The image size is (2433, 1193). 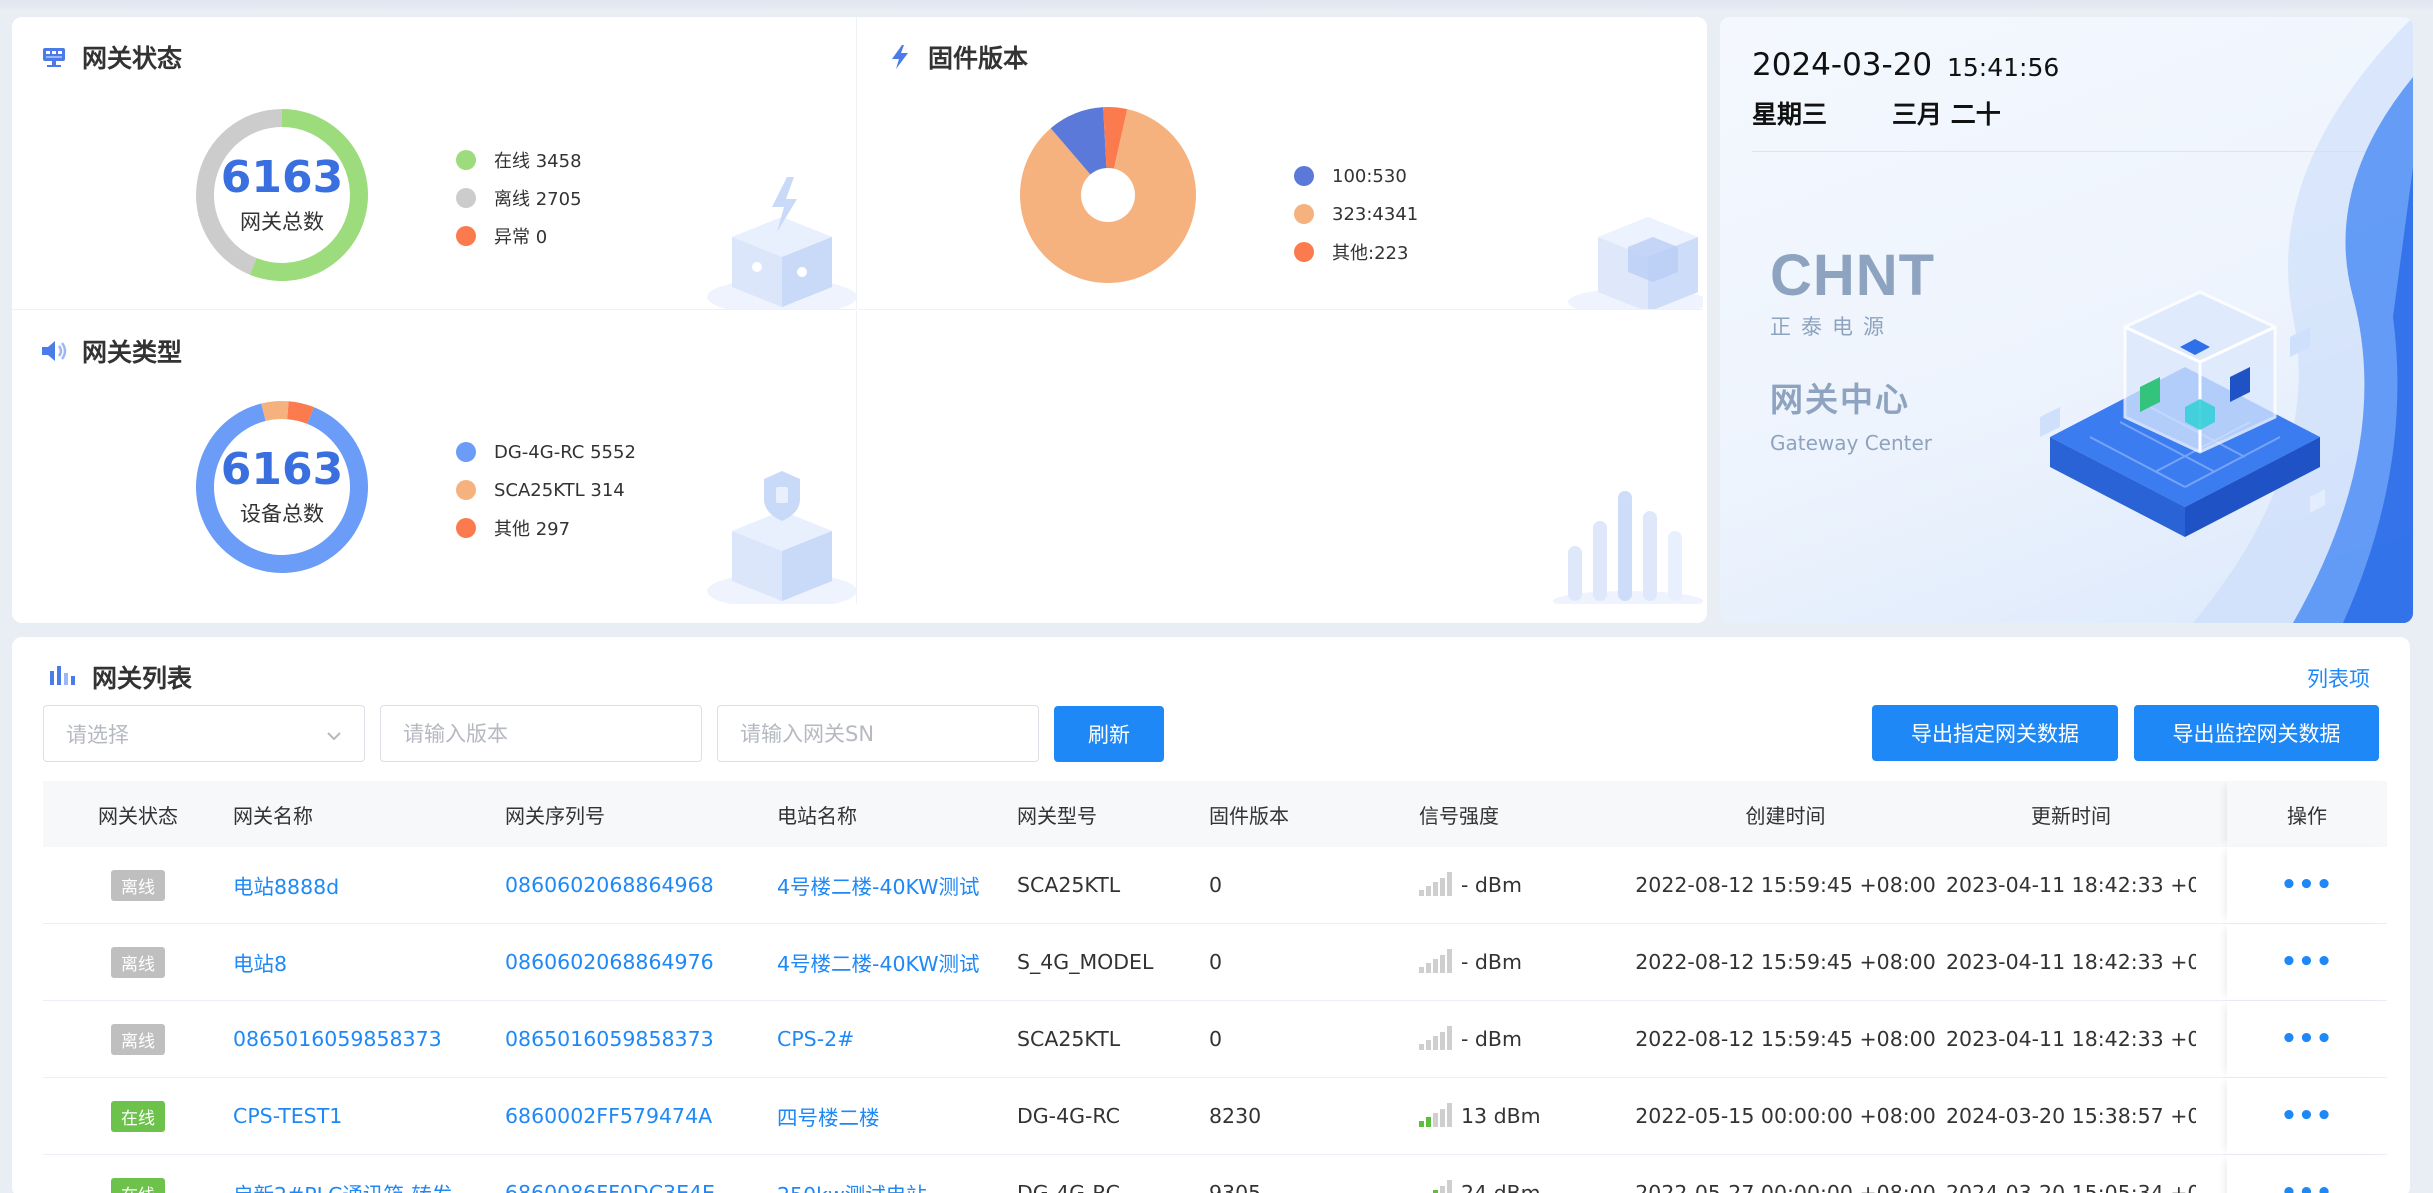 What do you see at coordinates (878, 733) in the screenshot?
I see `sn-input` at bounding box center [878, 733].